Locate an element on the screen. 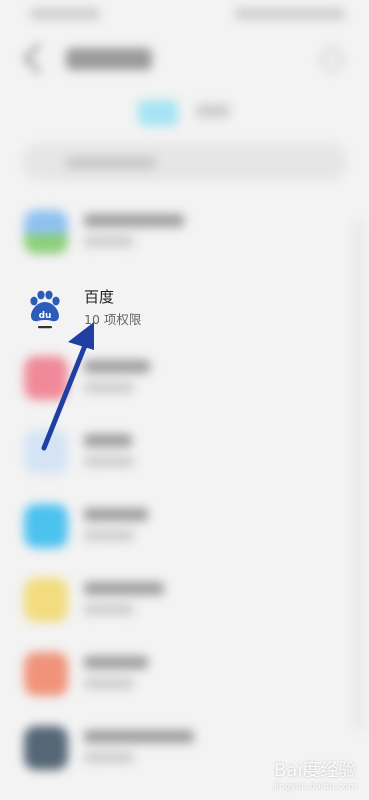 The image size is (369, 800). more-icon is located at coordinates (332, 59).